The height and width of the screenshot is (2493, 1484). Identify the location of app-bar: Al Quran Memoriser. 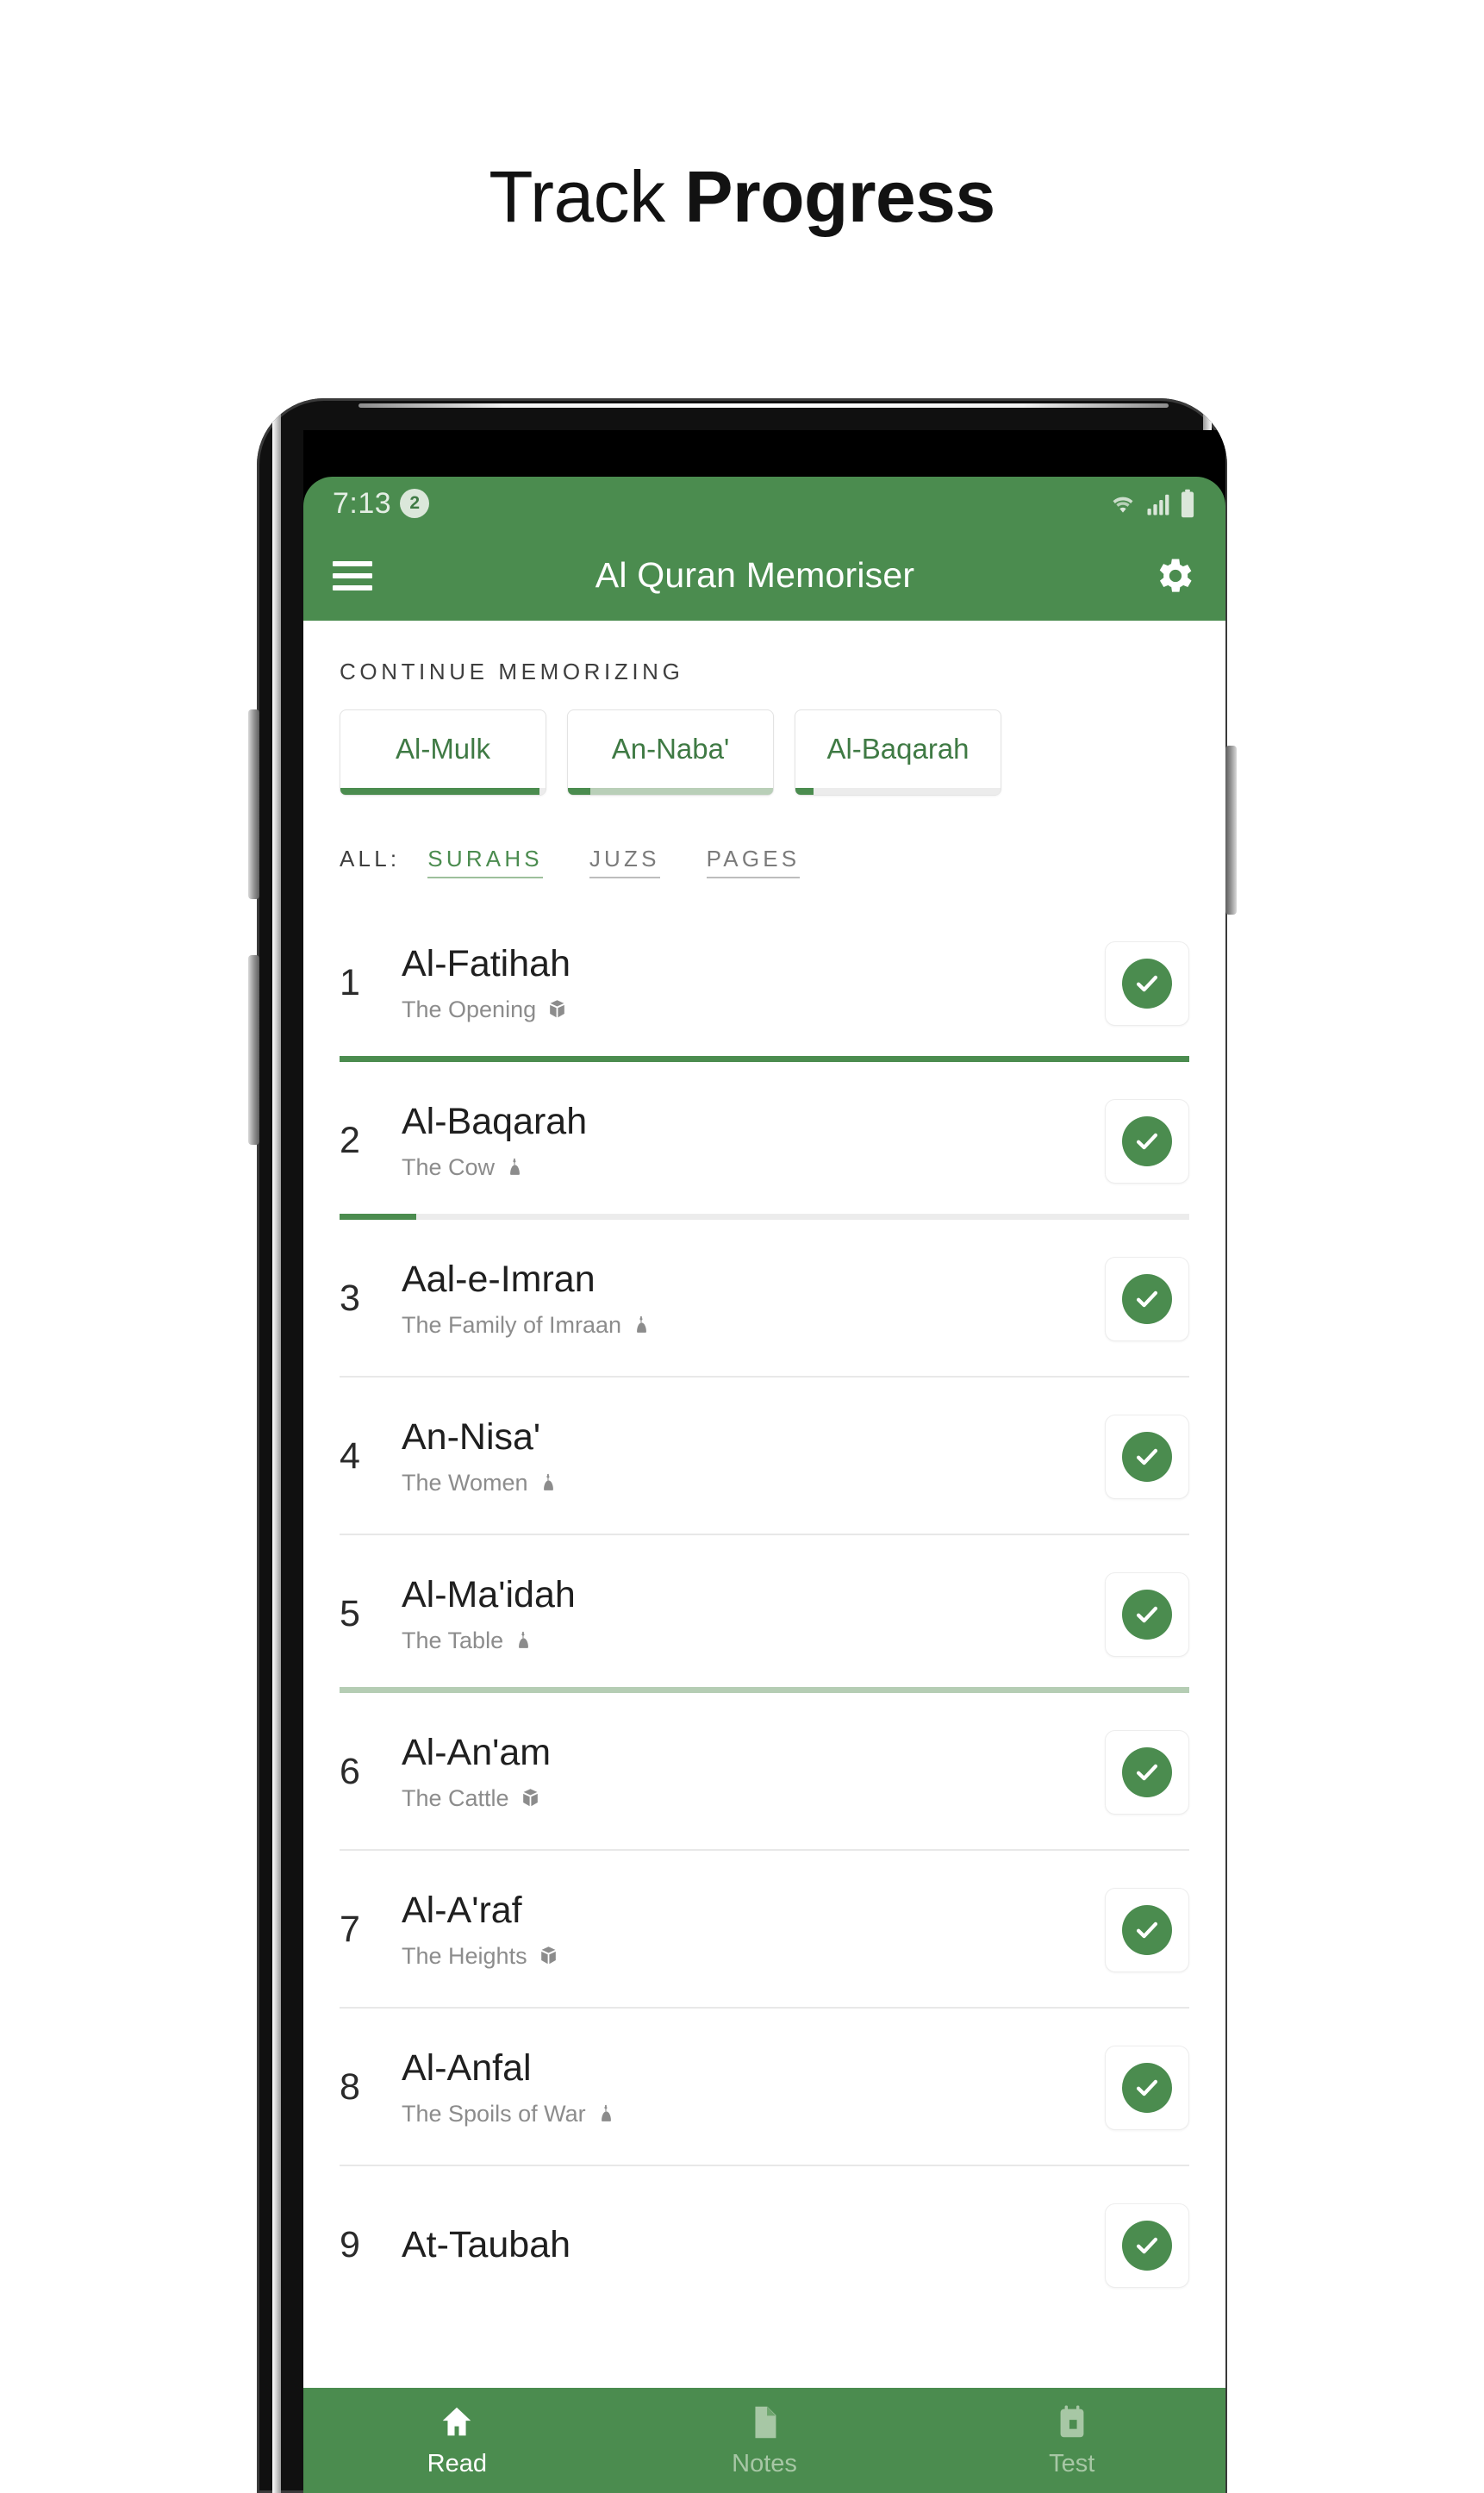
(764, 575).